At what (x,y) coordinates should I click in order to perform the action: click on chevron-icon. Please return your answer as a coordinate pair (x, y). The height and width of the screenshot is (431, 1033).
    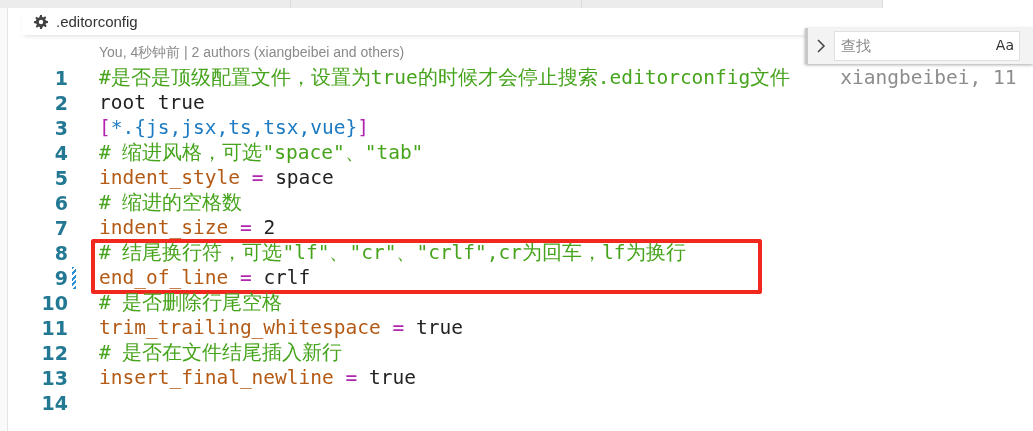
    Looking at the image, I should click on (821, 46).